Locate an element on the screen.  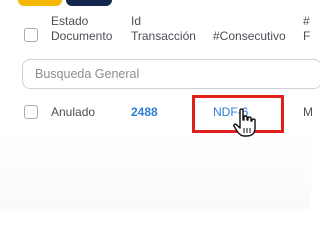
column-header-estado-line1: Estado is located at coordinates (70, 21).